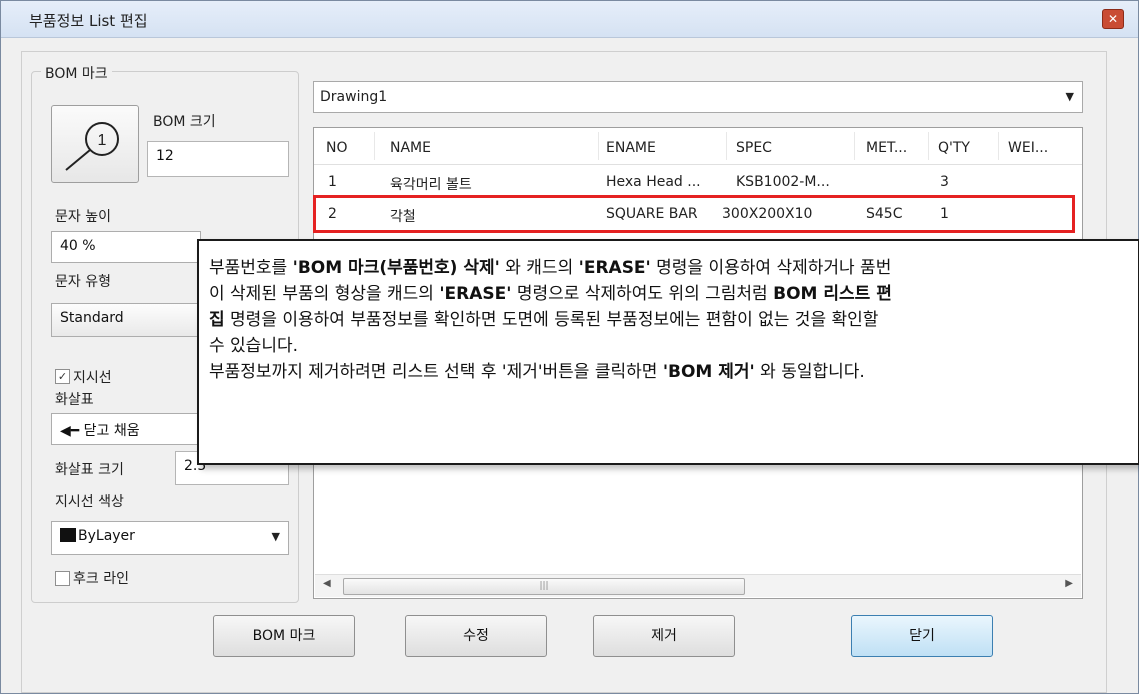 The width and height of the screenshot is (1139, 694). I want to click on window-title: 부품정보 List 편집, so click(88, 21).